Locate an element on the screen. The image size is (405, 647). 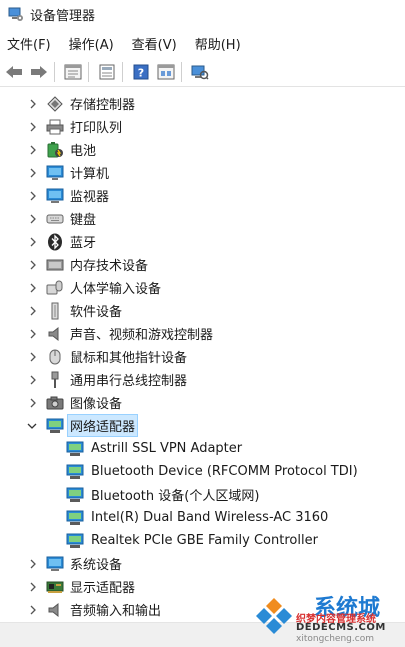
windows-logo-icon is located at coordinates (274, 616).